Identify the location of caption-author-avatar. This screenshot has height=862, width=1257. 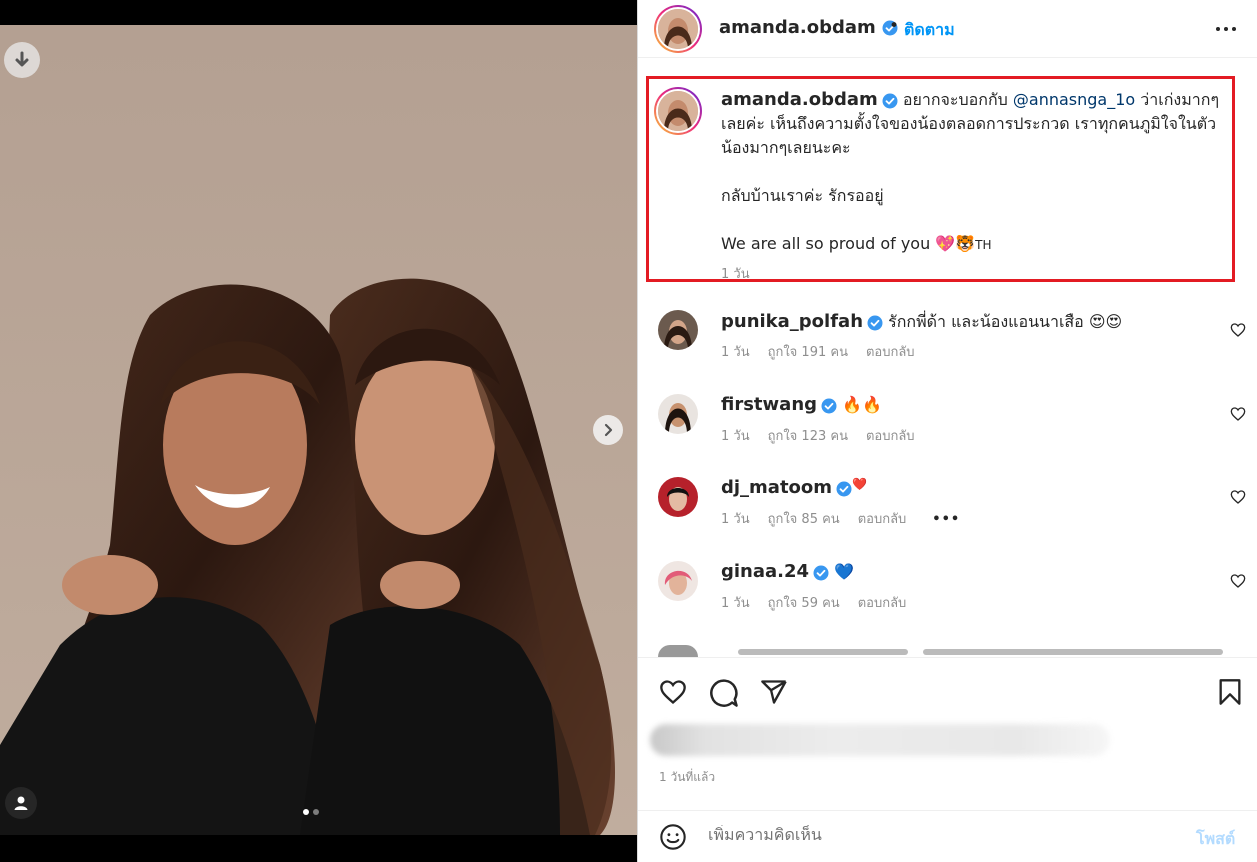
(678, 111).